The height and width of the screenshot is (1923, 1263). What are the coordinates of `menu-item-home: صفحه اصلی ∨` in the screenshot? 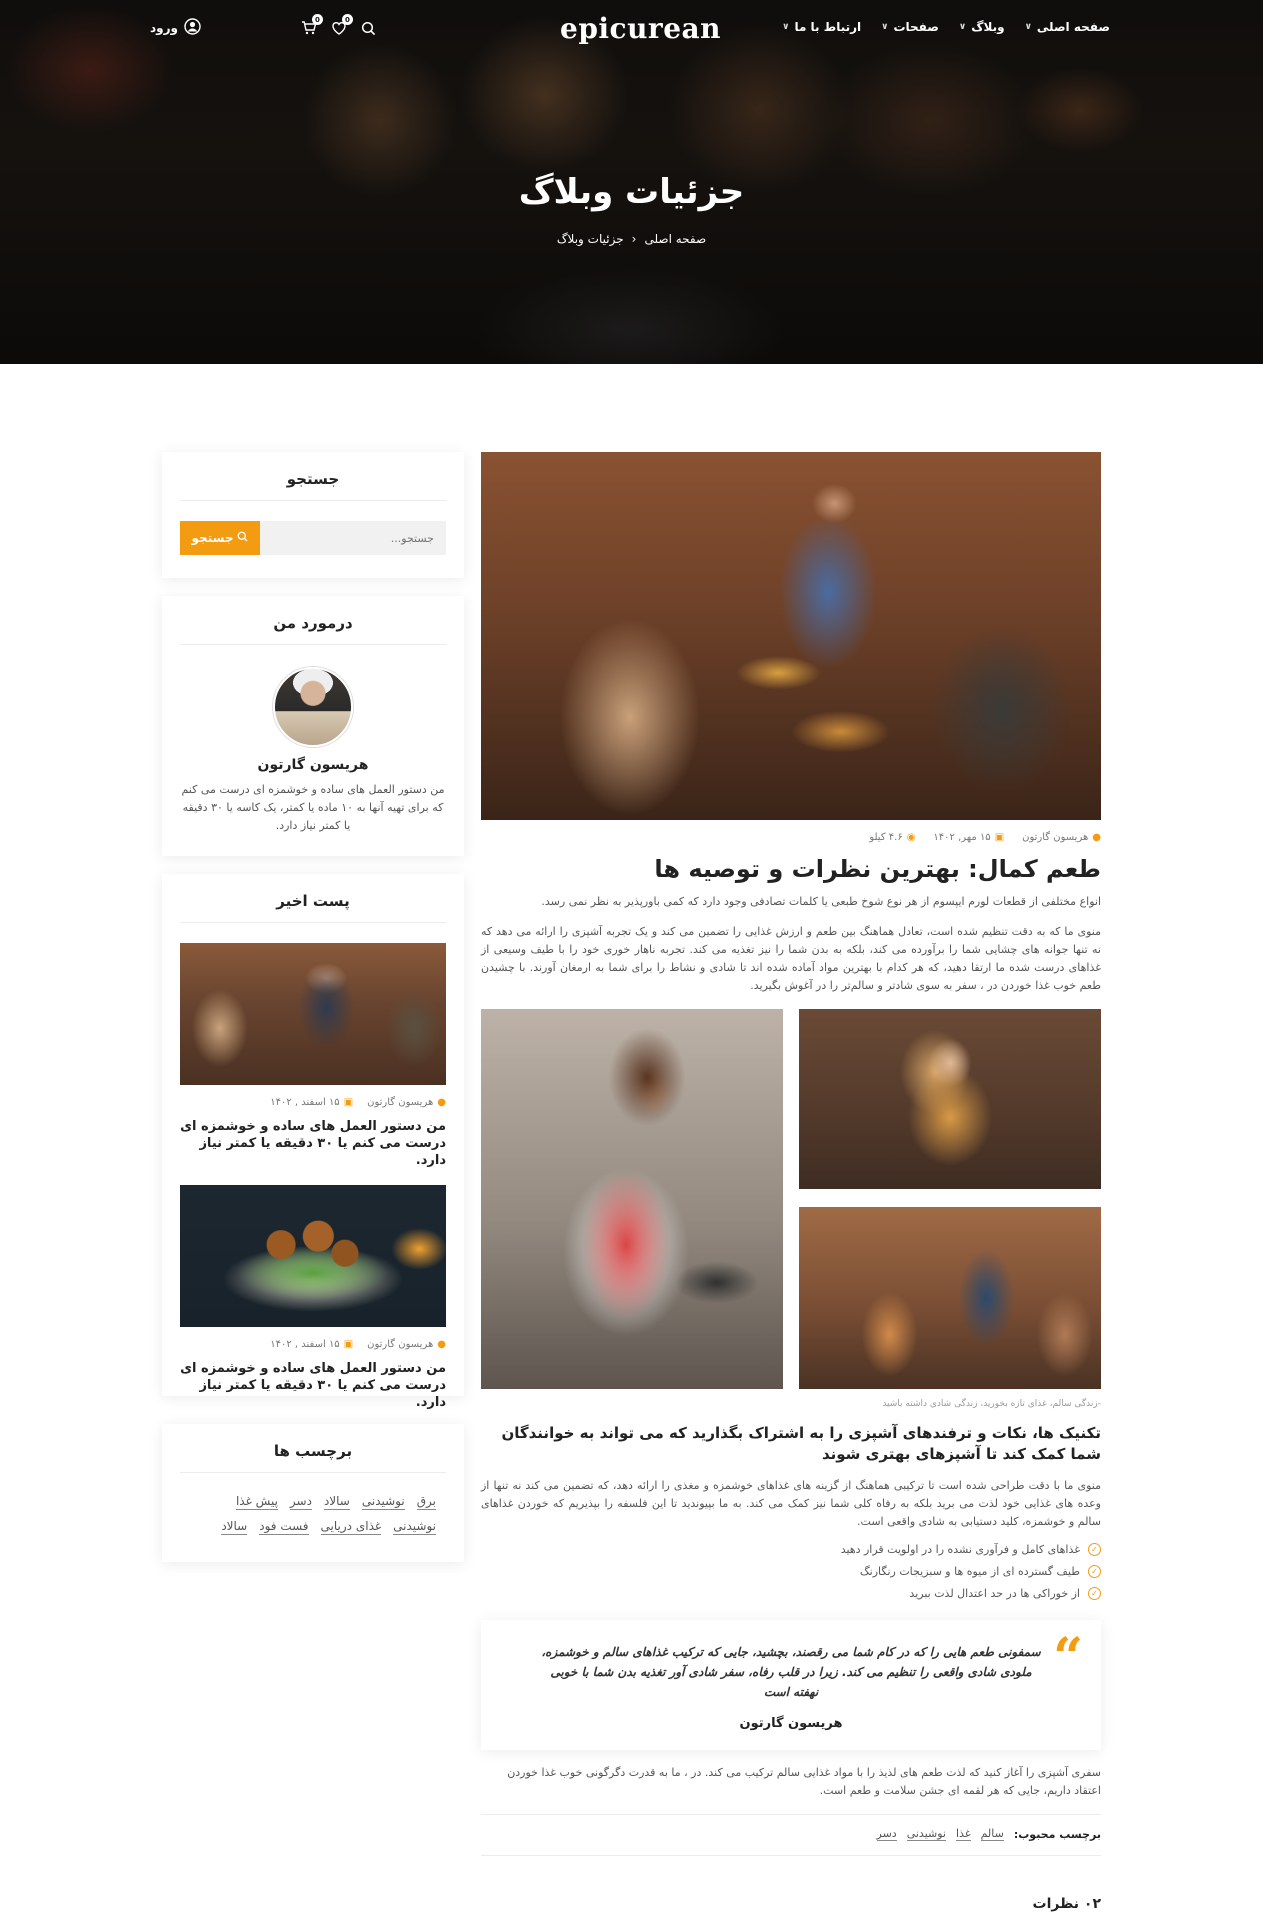 It's located at (1067, 27).